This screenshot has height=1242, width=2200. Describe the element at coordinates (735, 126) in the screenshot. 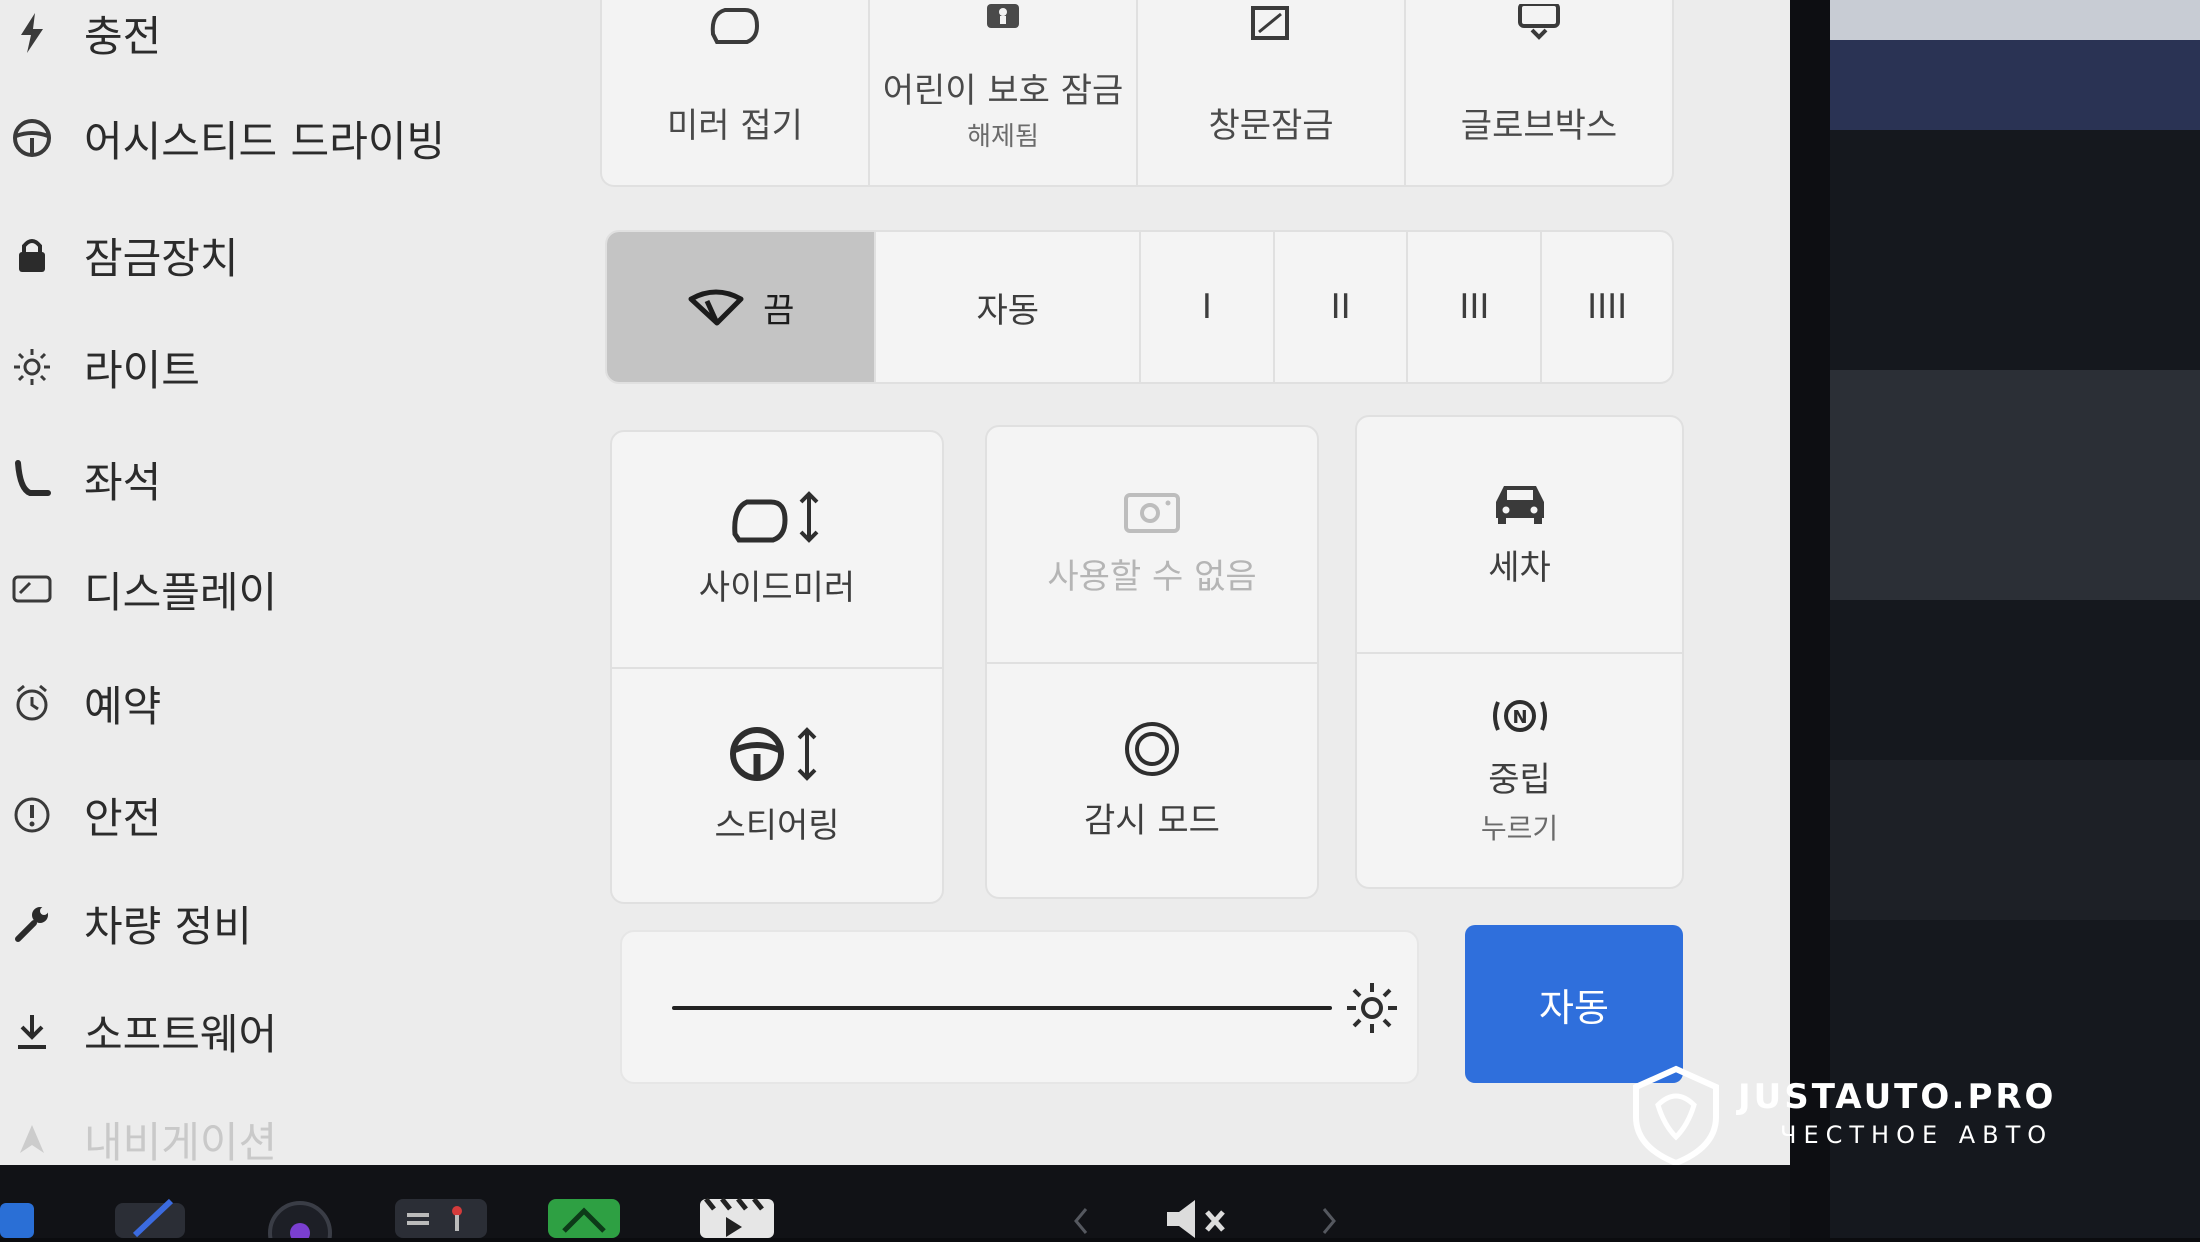

I see `tile-label: 미러 접기` at that location.